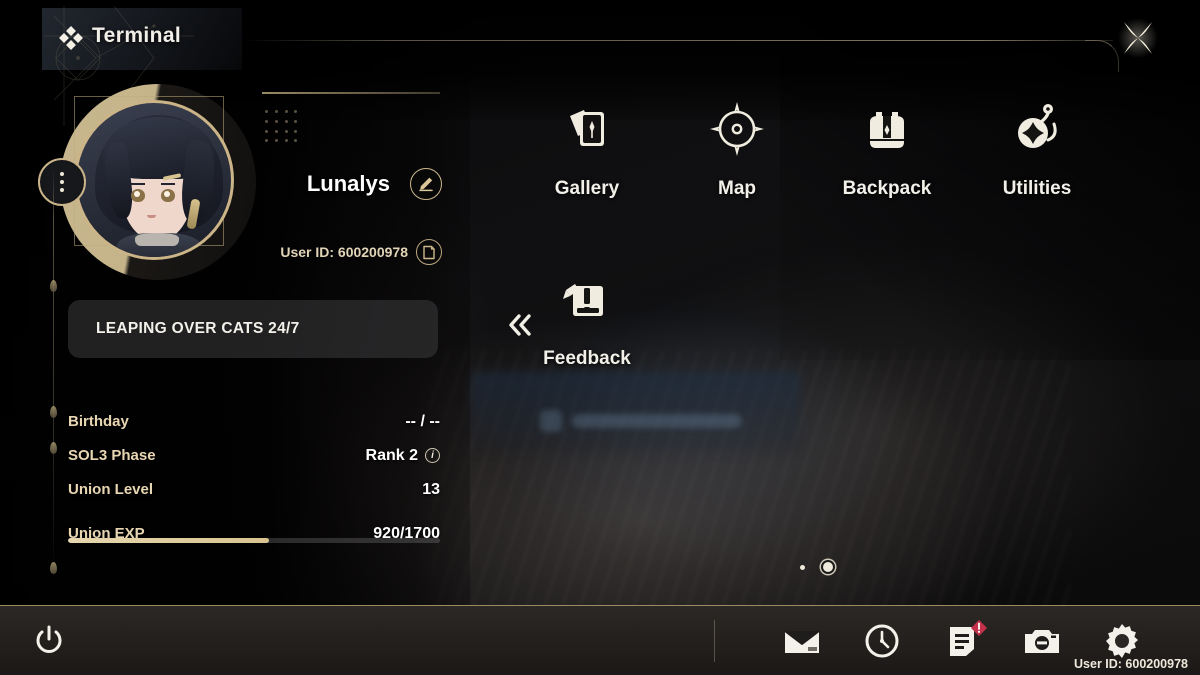 This screenshot has width=1200, height=675. Describe the element at coordinates (1122, 641) in the screenshot. I see `settings-gear-icon` at that location.